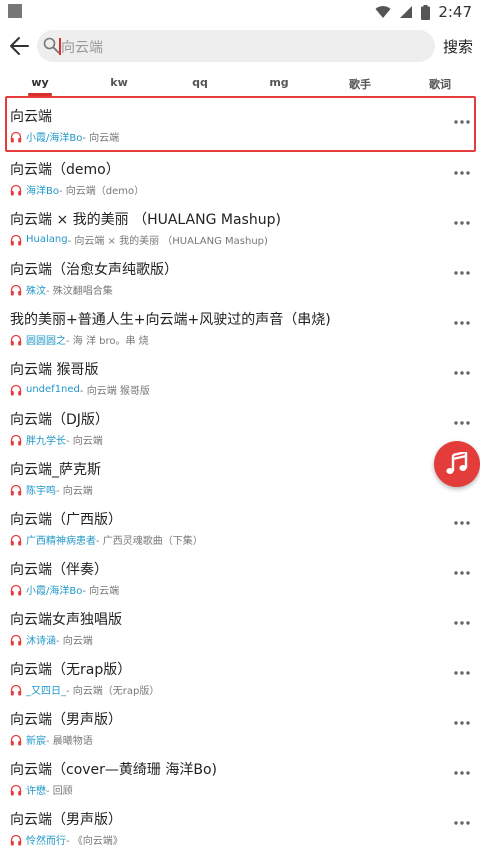  I want to click on song-item: 向云端（男声版） 新宸 - 晨曦物语, so click(240, 727).